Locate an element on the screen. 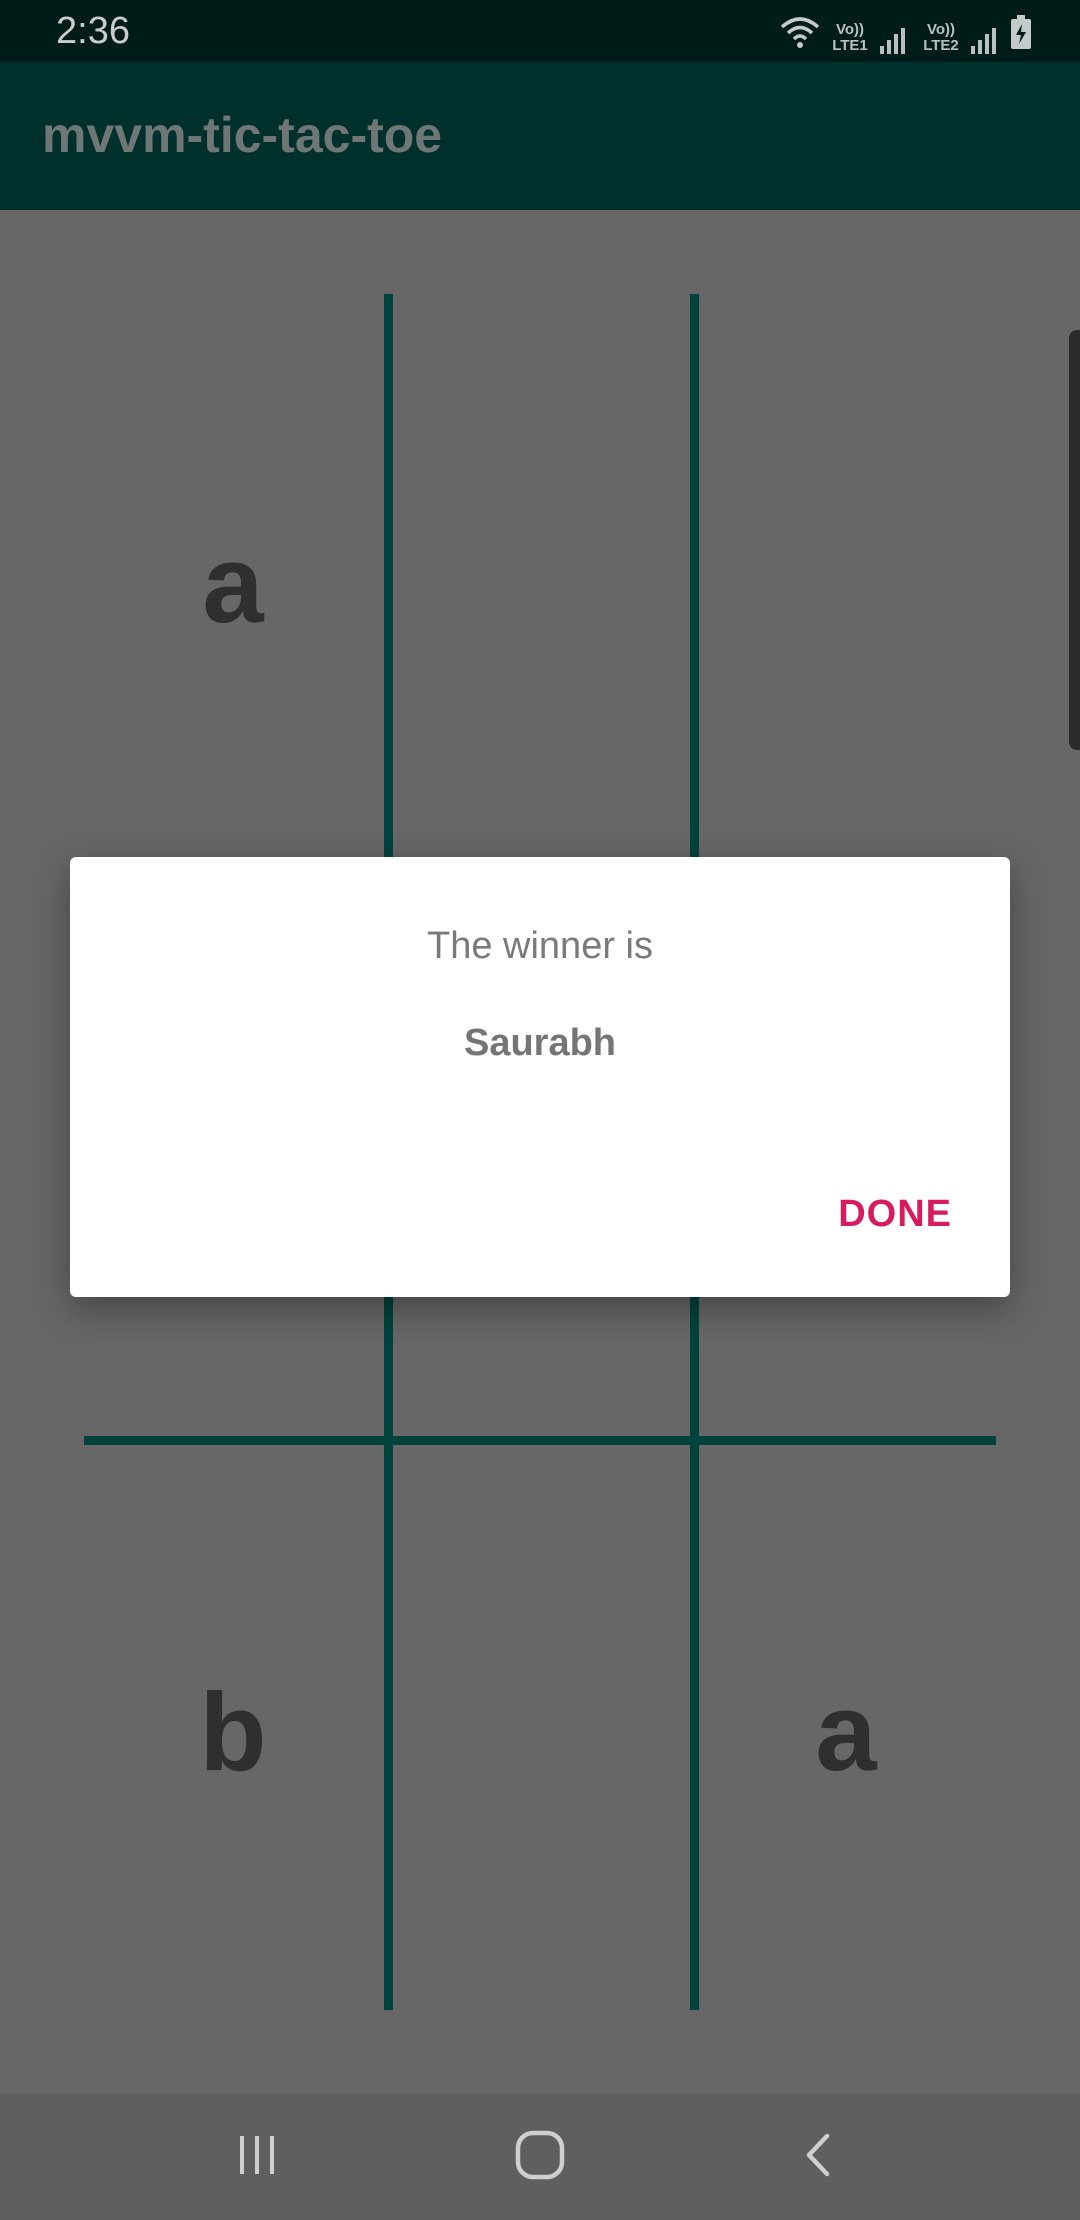 The height and width of the screenshot is (2220, 1080). home-button is located at coordinates (540, 2157).